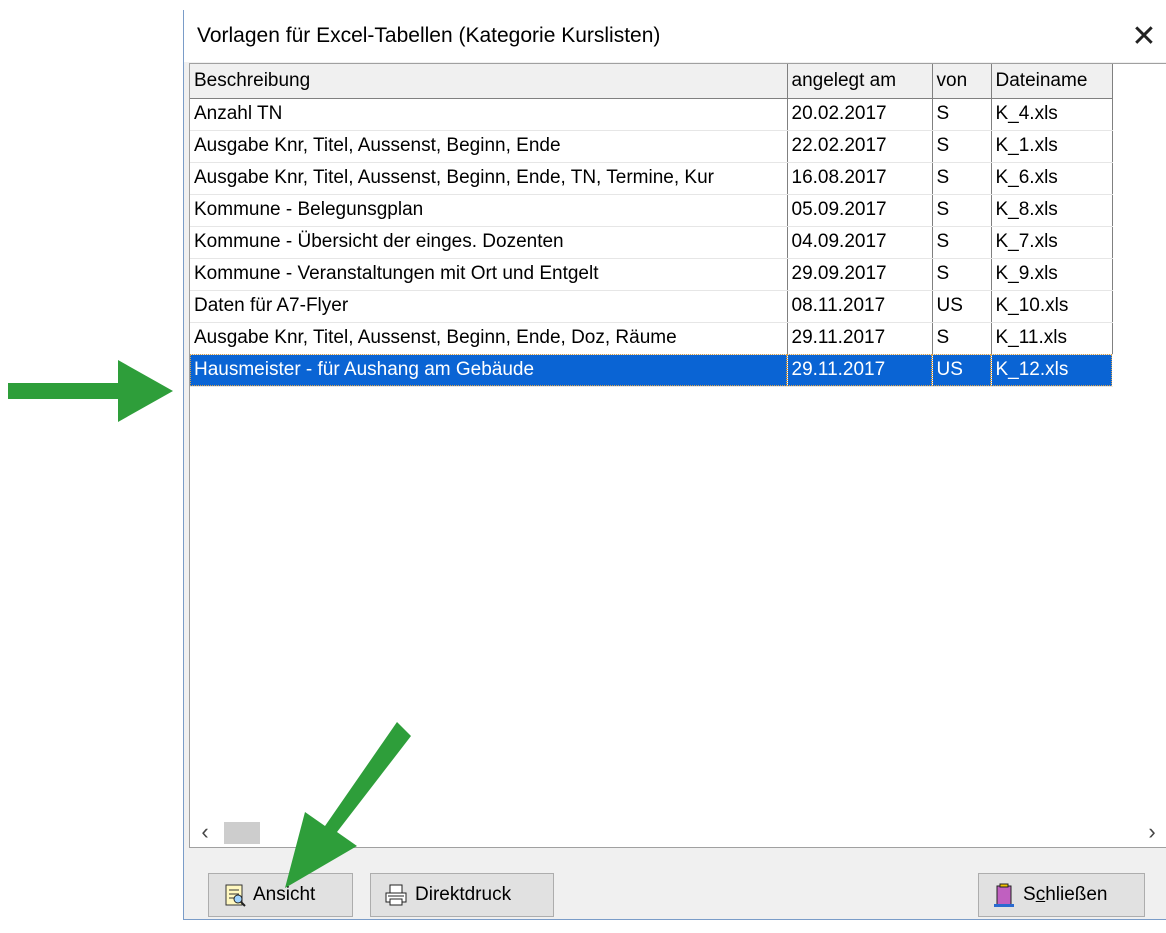 This screenshot has height=933, width=1166. What do you see at coordinates (860, 242) in the screenshot?
I see `cell-angelegt-am: 04.09.2017` at bounding box center [860, 242].